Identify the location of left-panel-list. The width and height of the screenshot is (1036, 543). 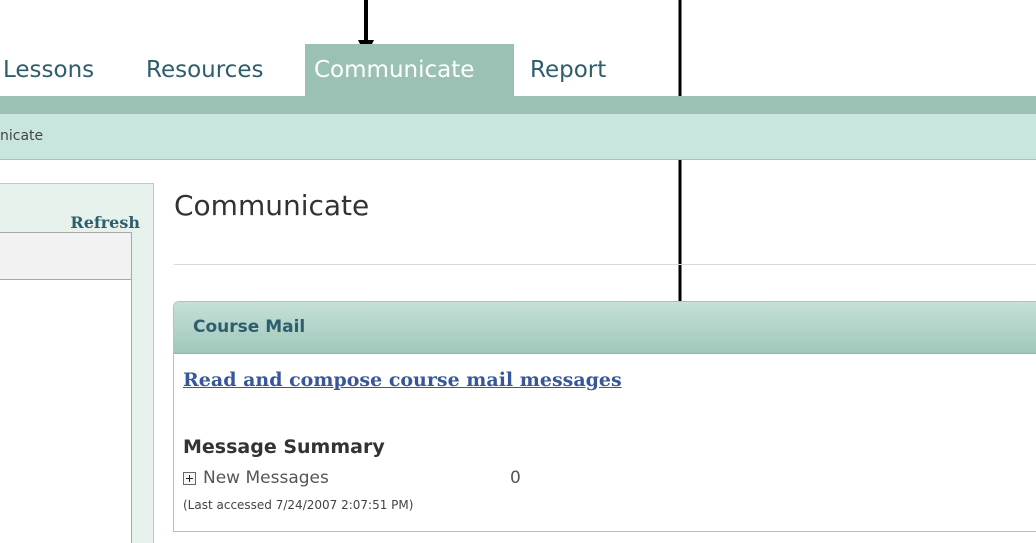
(66, 411).